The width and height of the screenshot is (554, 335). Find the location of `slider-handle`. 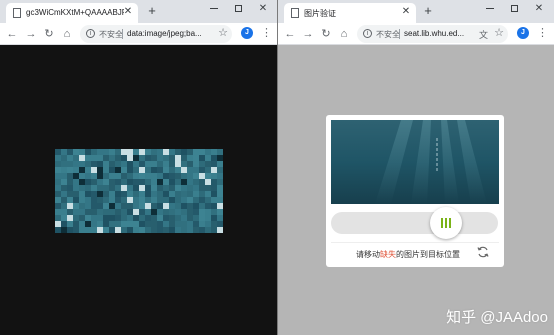

slider-handle is located at coordinates (446, 223).